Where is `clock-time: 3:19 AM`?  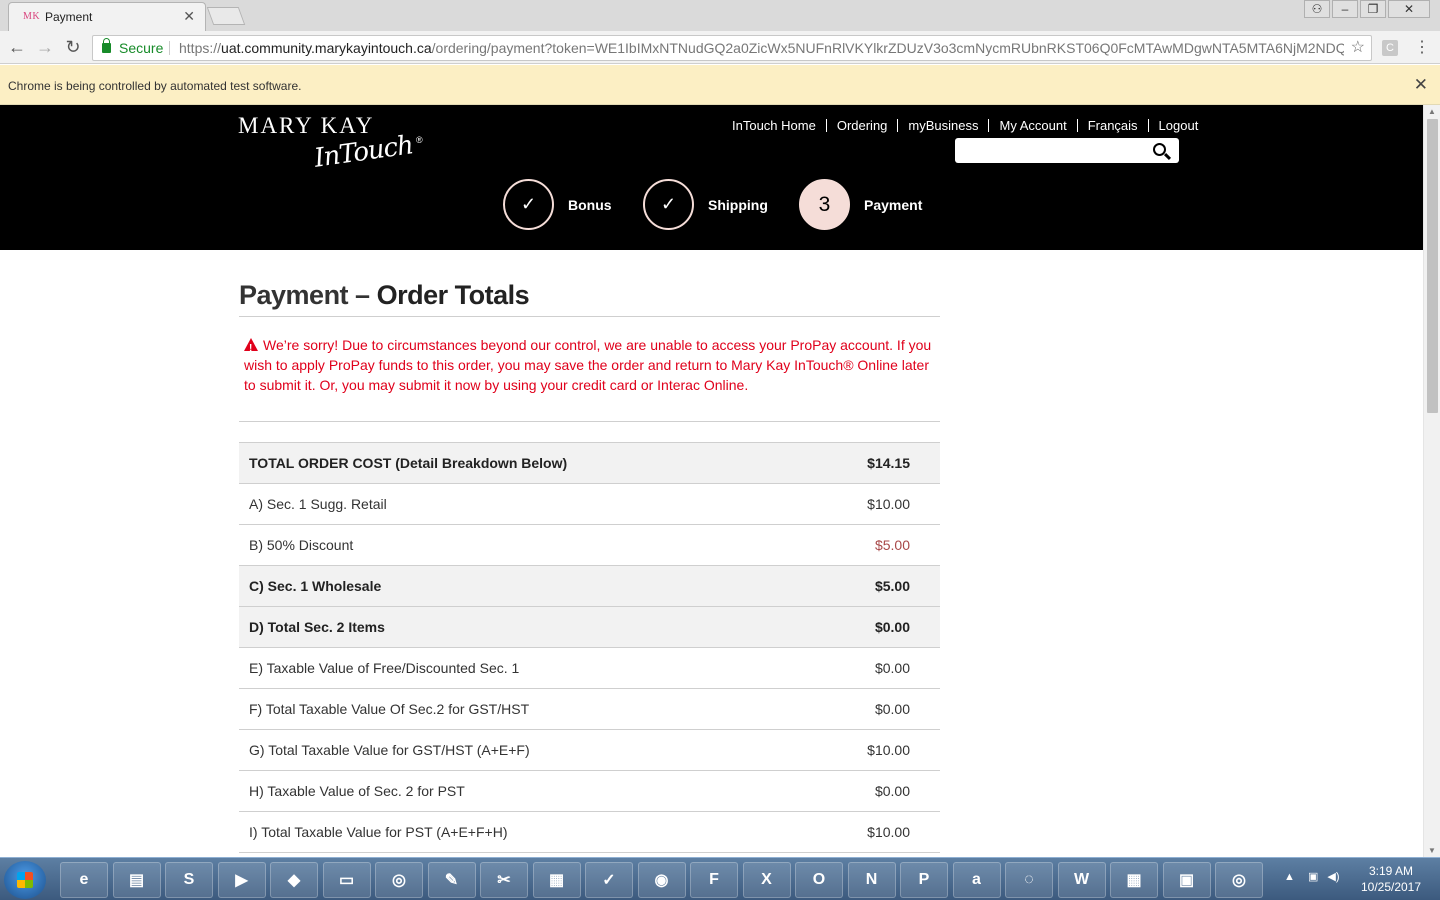
clock-time: 3:19 AM is located at coordinates (1391, 871).